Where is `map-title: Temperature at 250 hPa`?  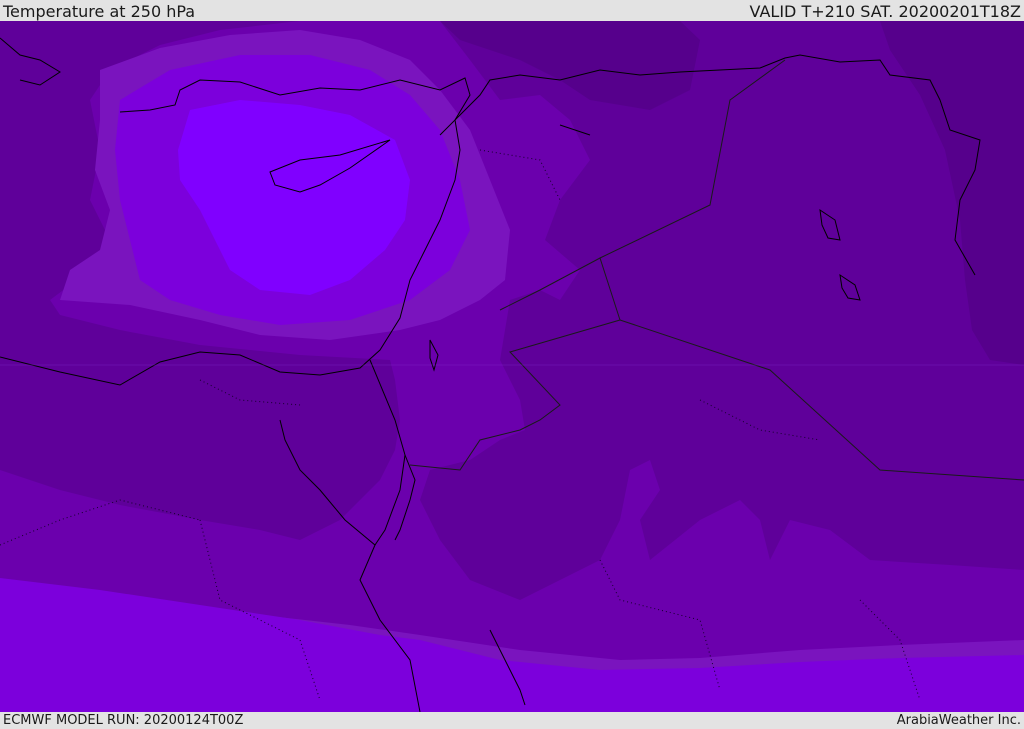
map-title: Temperature at 250 hPa is located at coordinates (99, 11).